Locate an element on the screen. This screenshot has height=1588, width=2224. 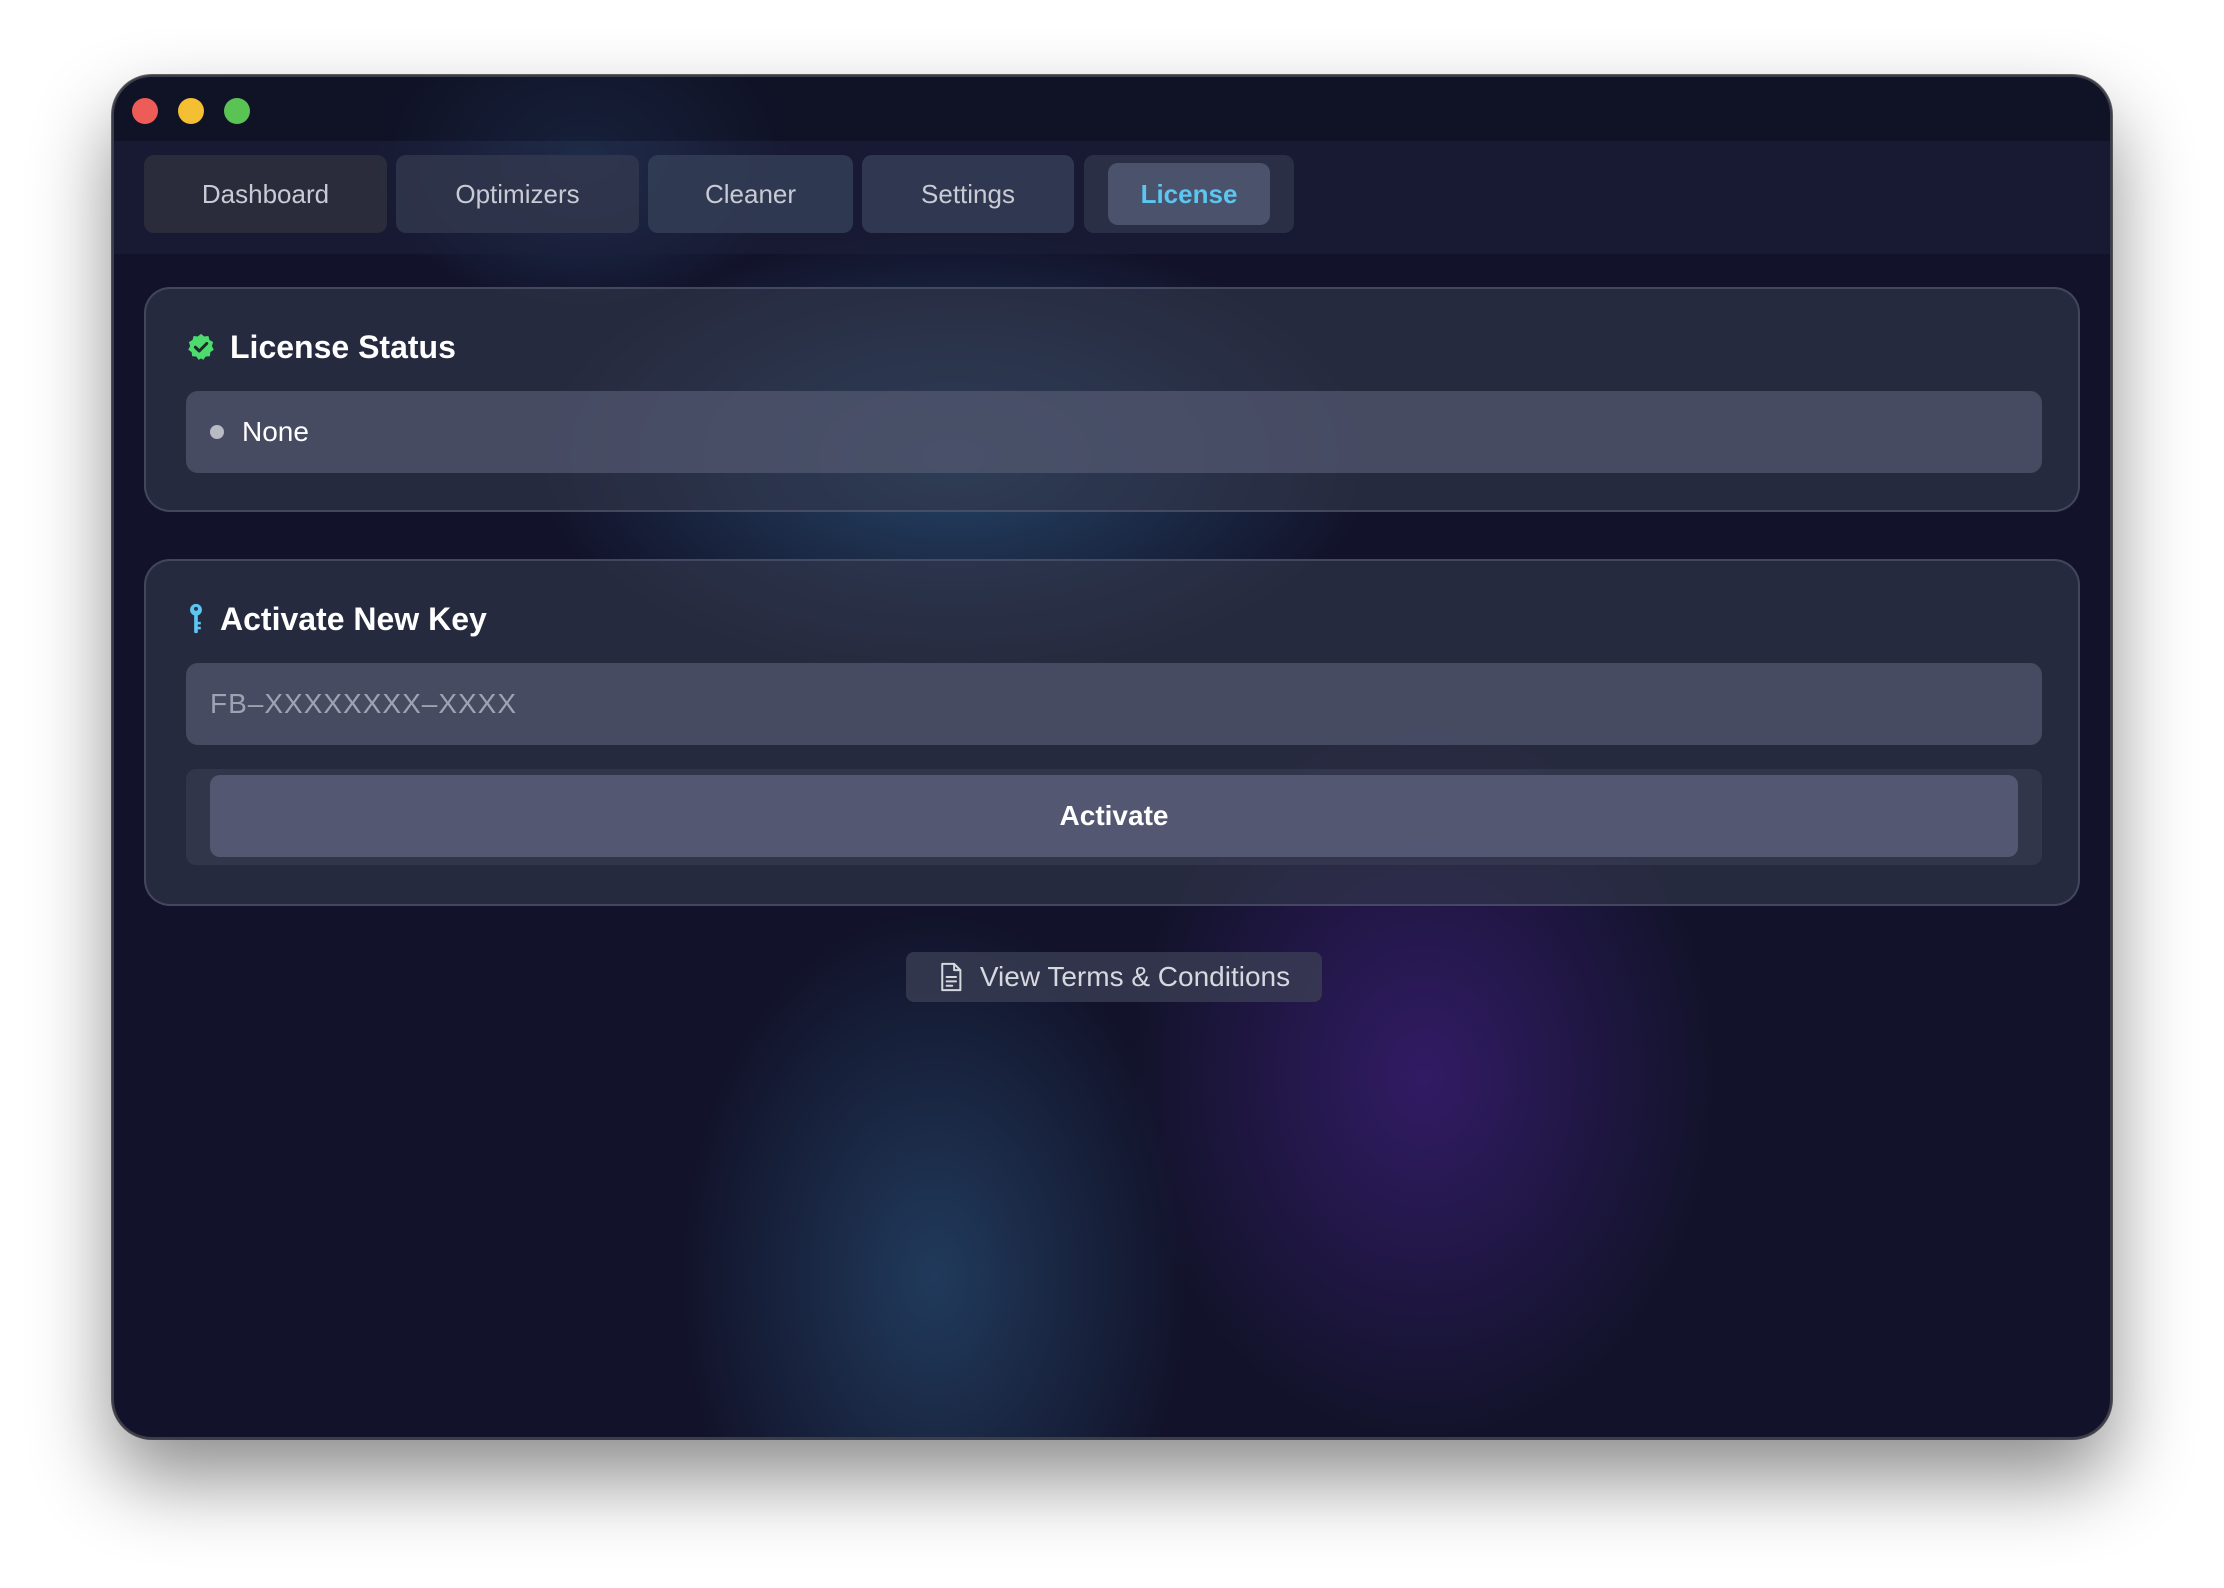
license-status-title: License Status is located at coordinates (321, 347).